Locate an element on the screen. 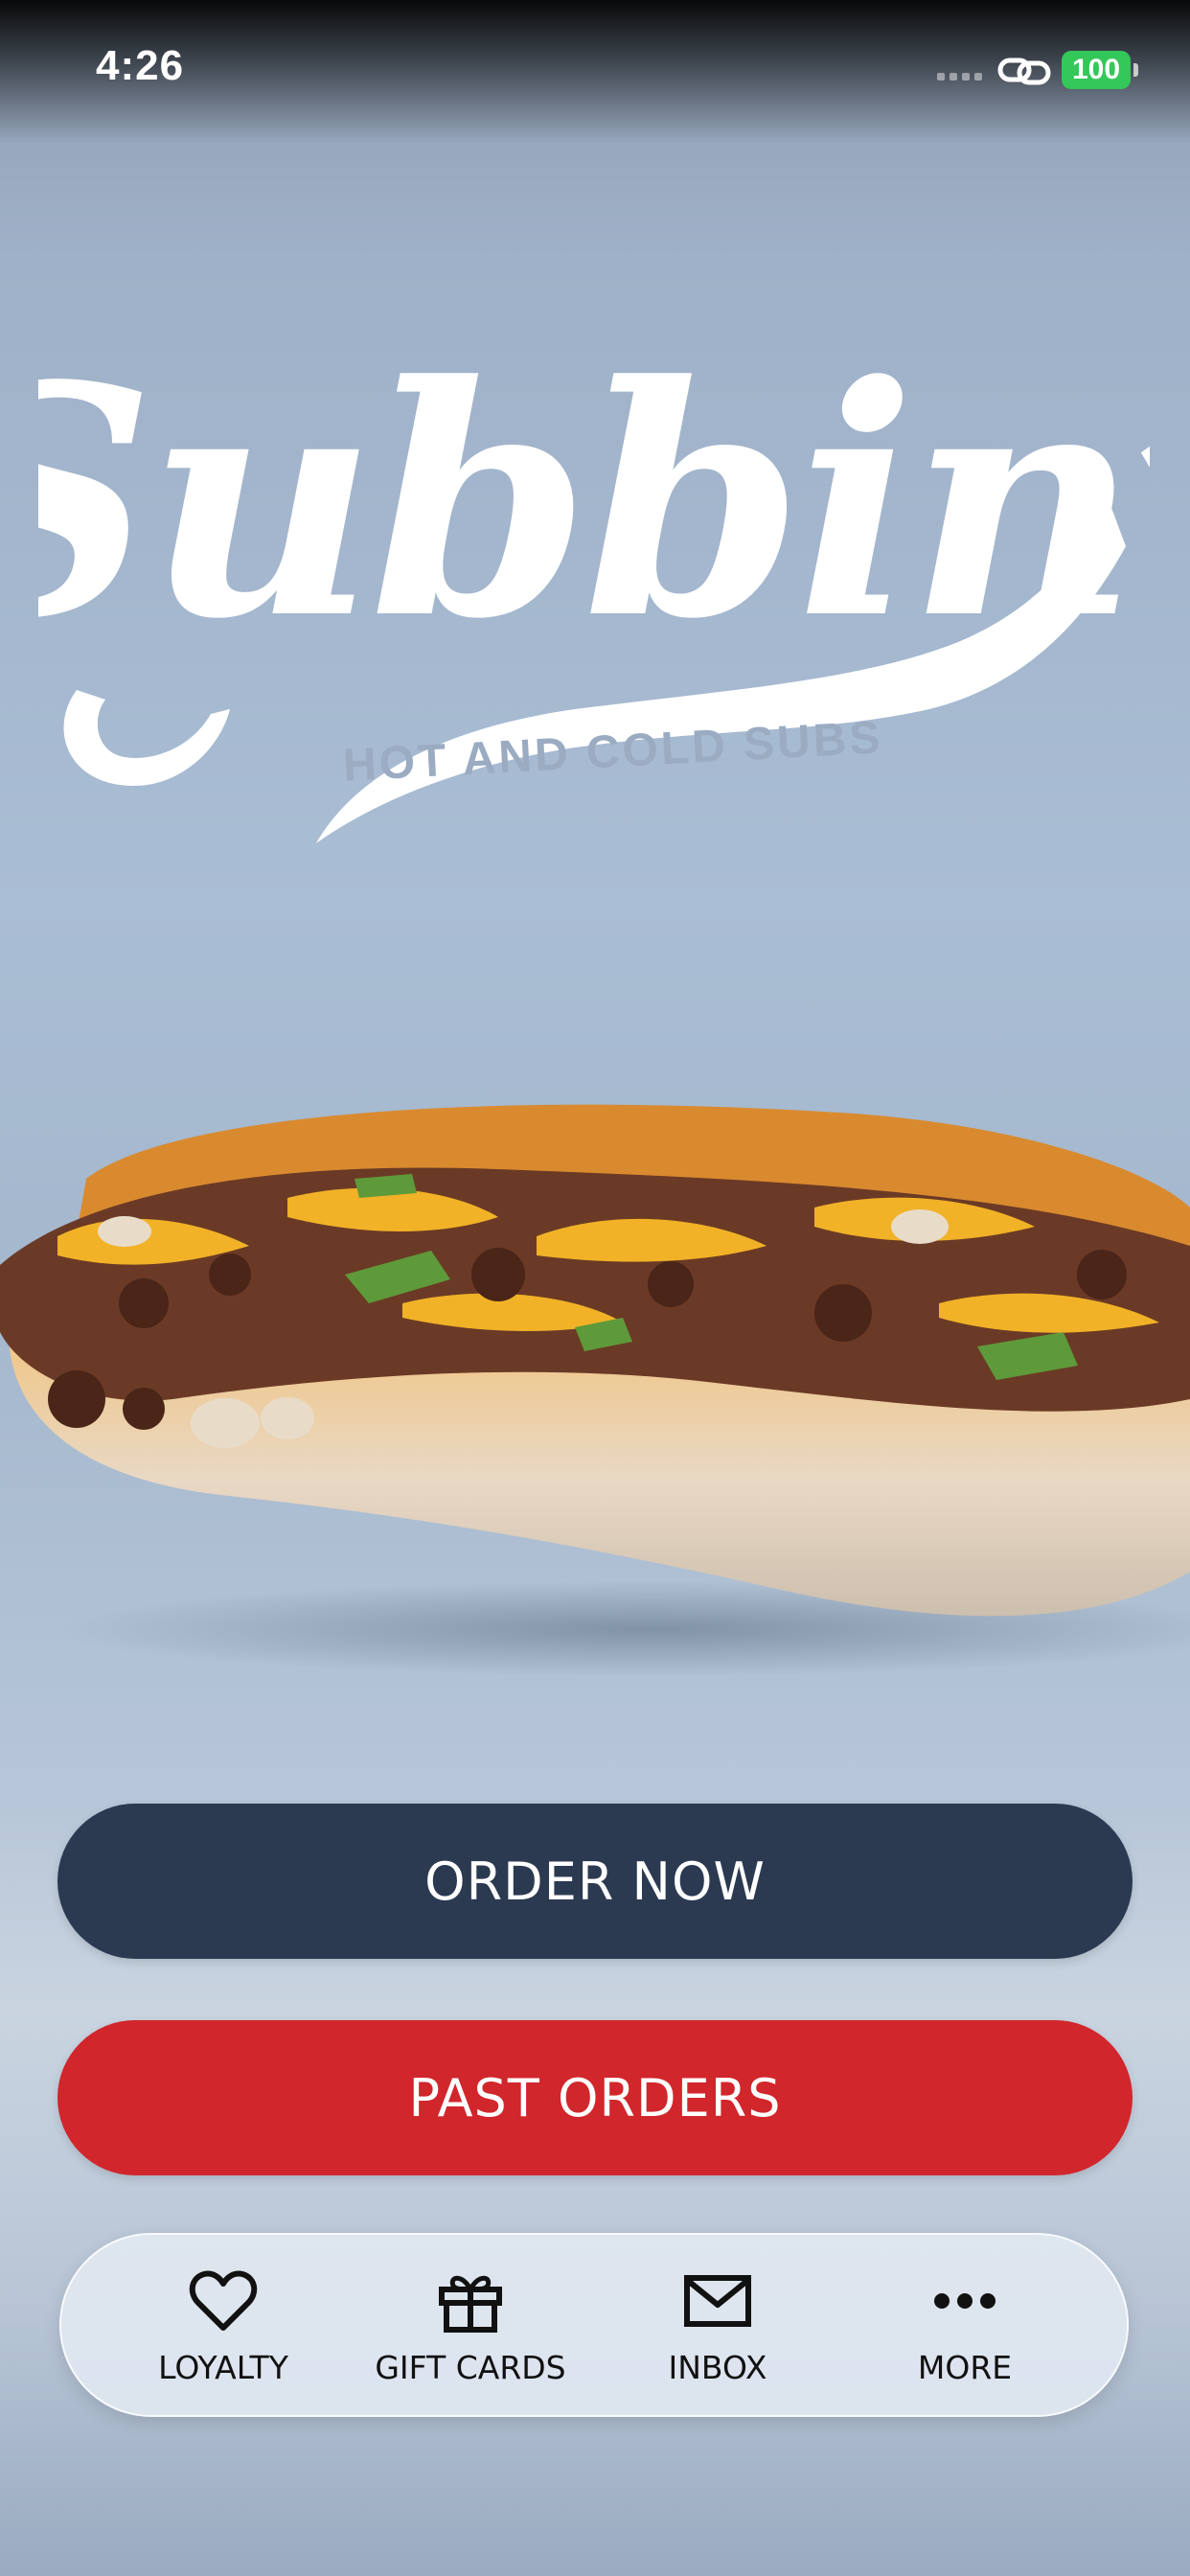  link-icon is located at coordinates (1025, 71).